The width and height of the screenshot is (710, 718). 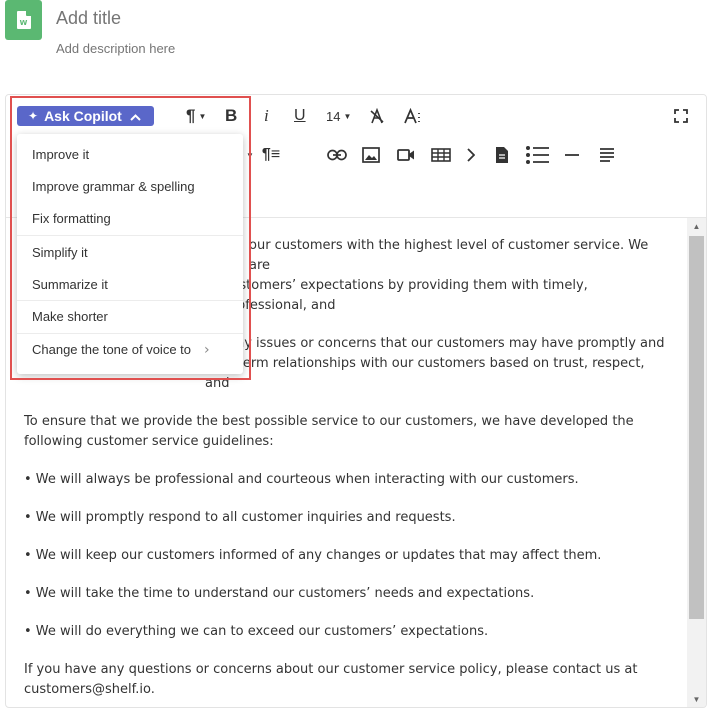 I want to click on menu-item-make-shorter: Make shorter, so click(x=130, y=317).